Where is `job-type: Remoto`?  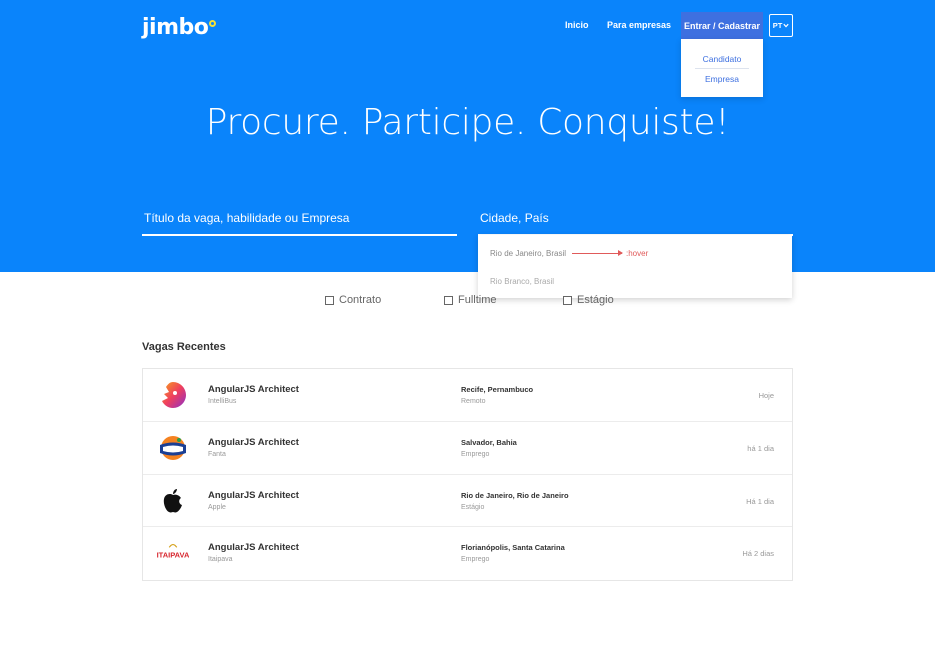
job-type: Remoto is located at coordinates (473, 401).